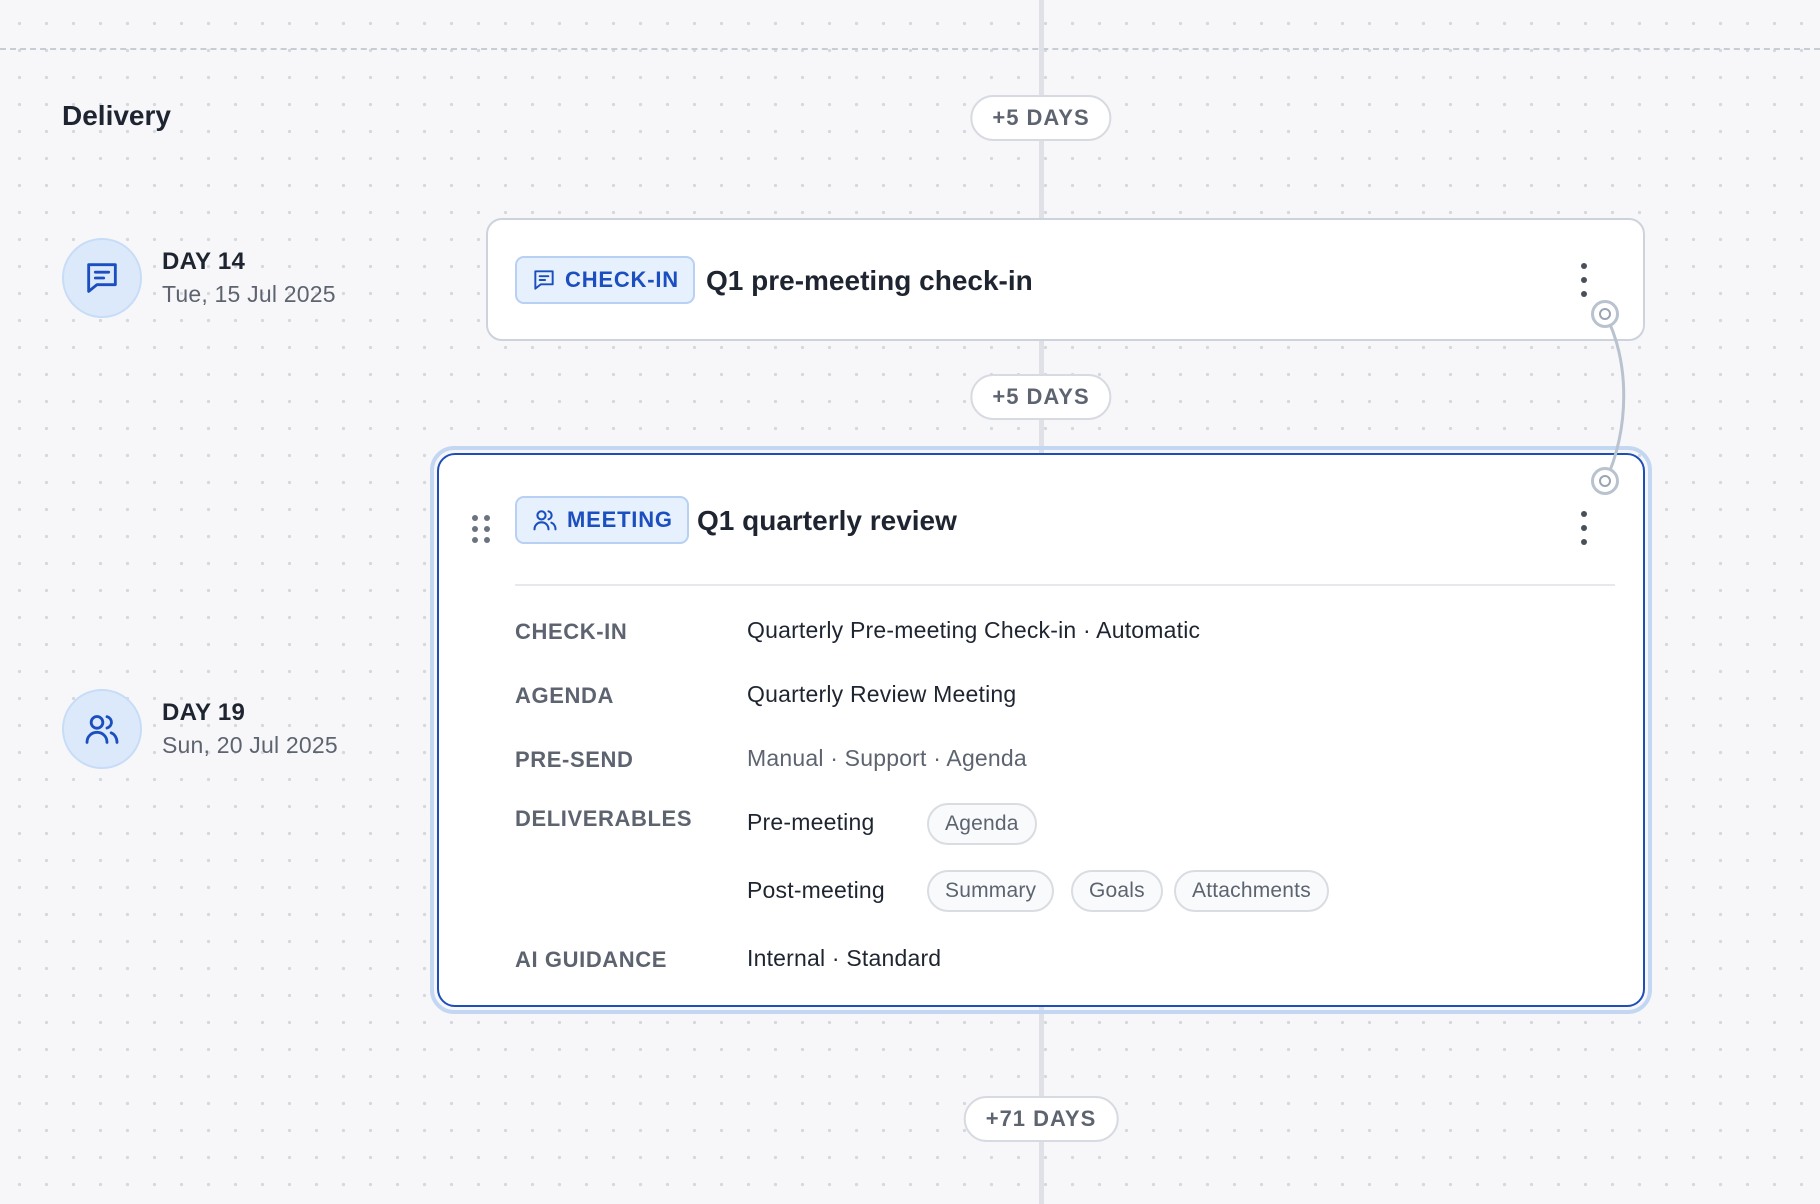  Describe the element at coordinates (622, 279) in the screenshot. I see `badge-label: CHECK-IN` at that location.